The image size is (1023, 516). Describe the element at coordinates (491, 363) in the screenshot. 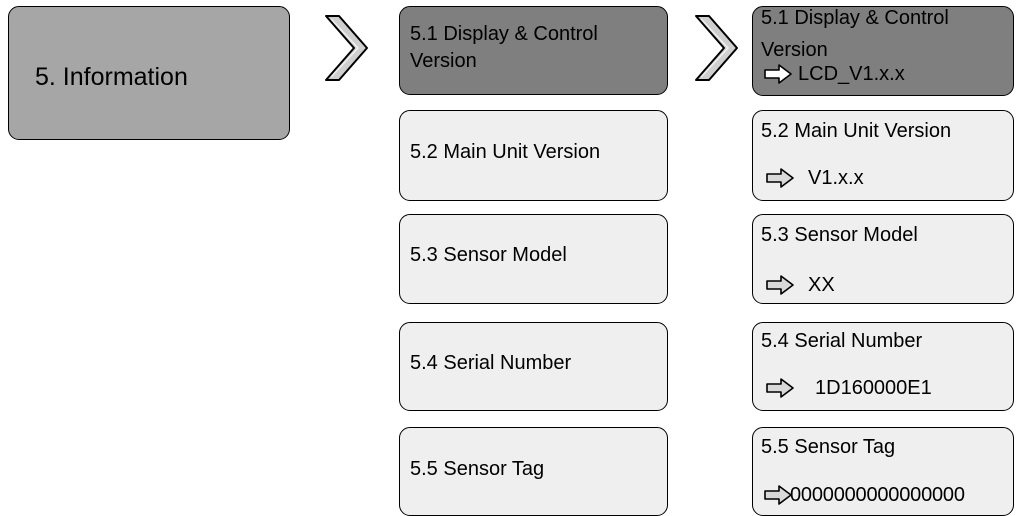

I see `submenu-item-label: 5.4 Serial Number` at that location.